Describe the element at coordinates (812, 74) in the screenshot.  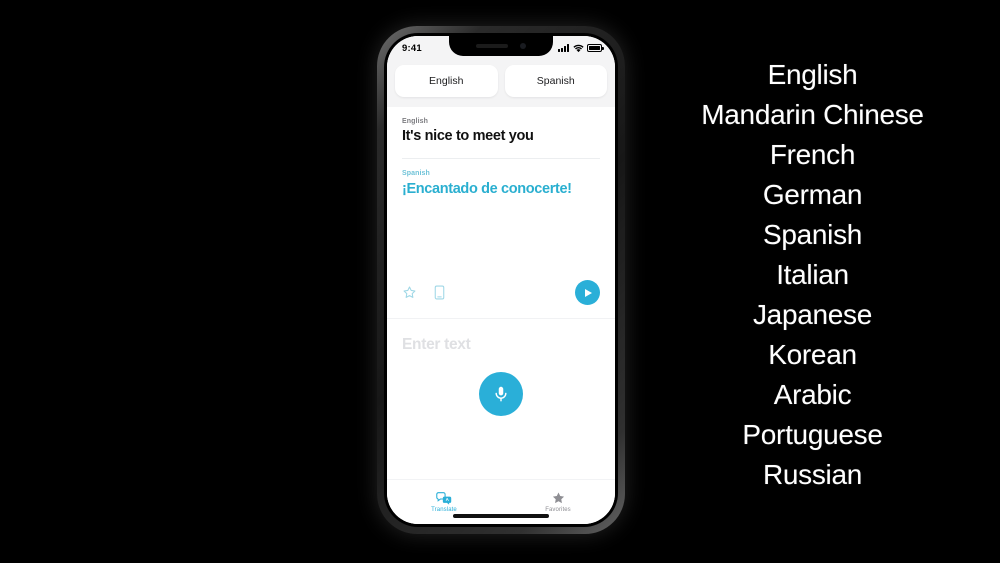
I see `list-item: English` at that location.